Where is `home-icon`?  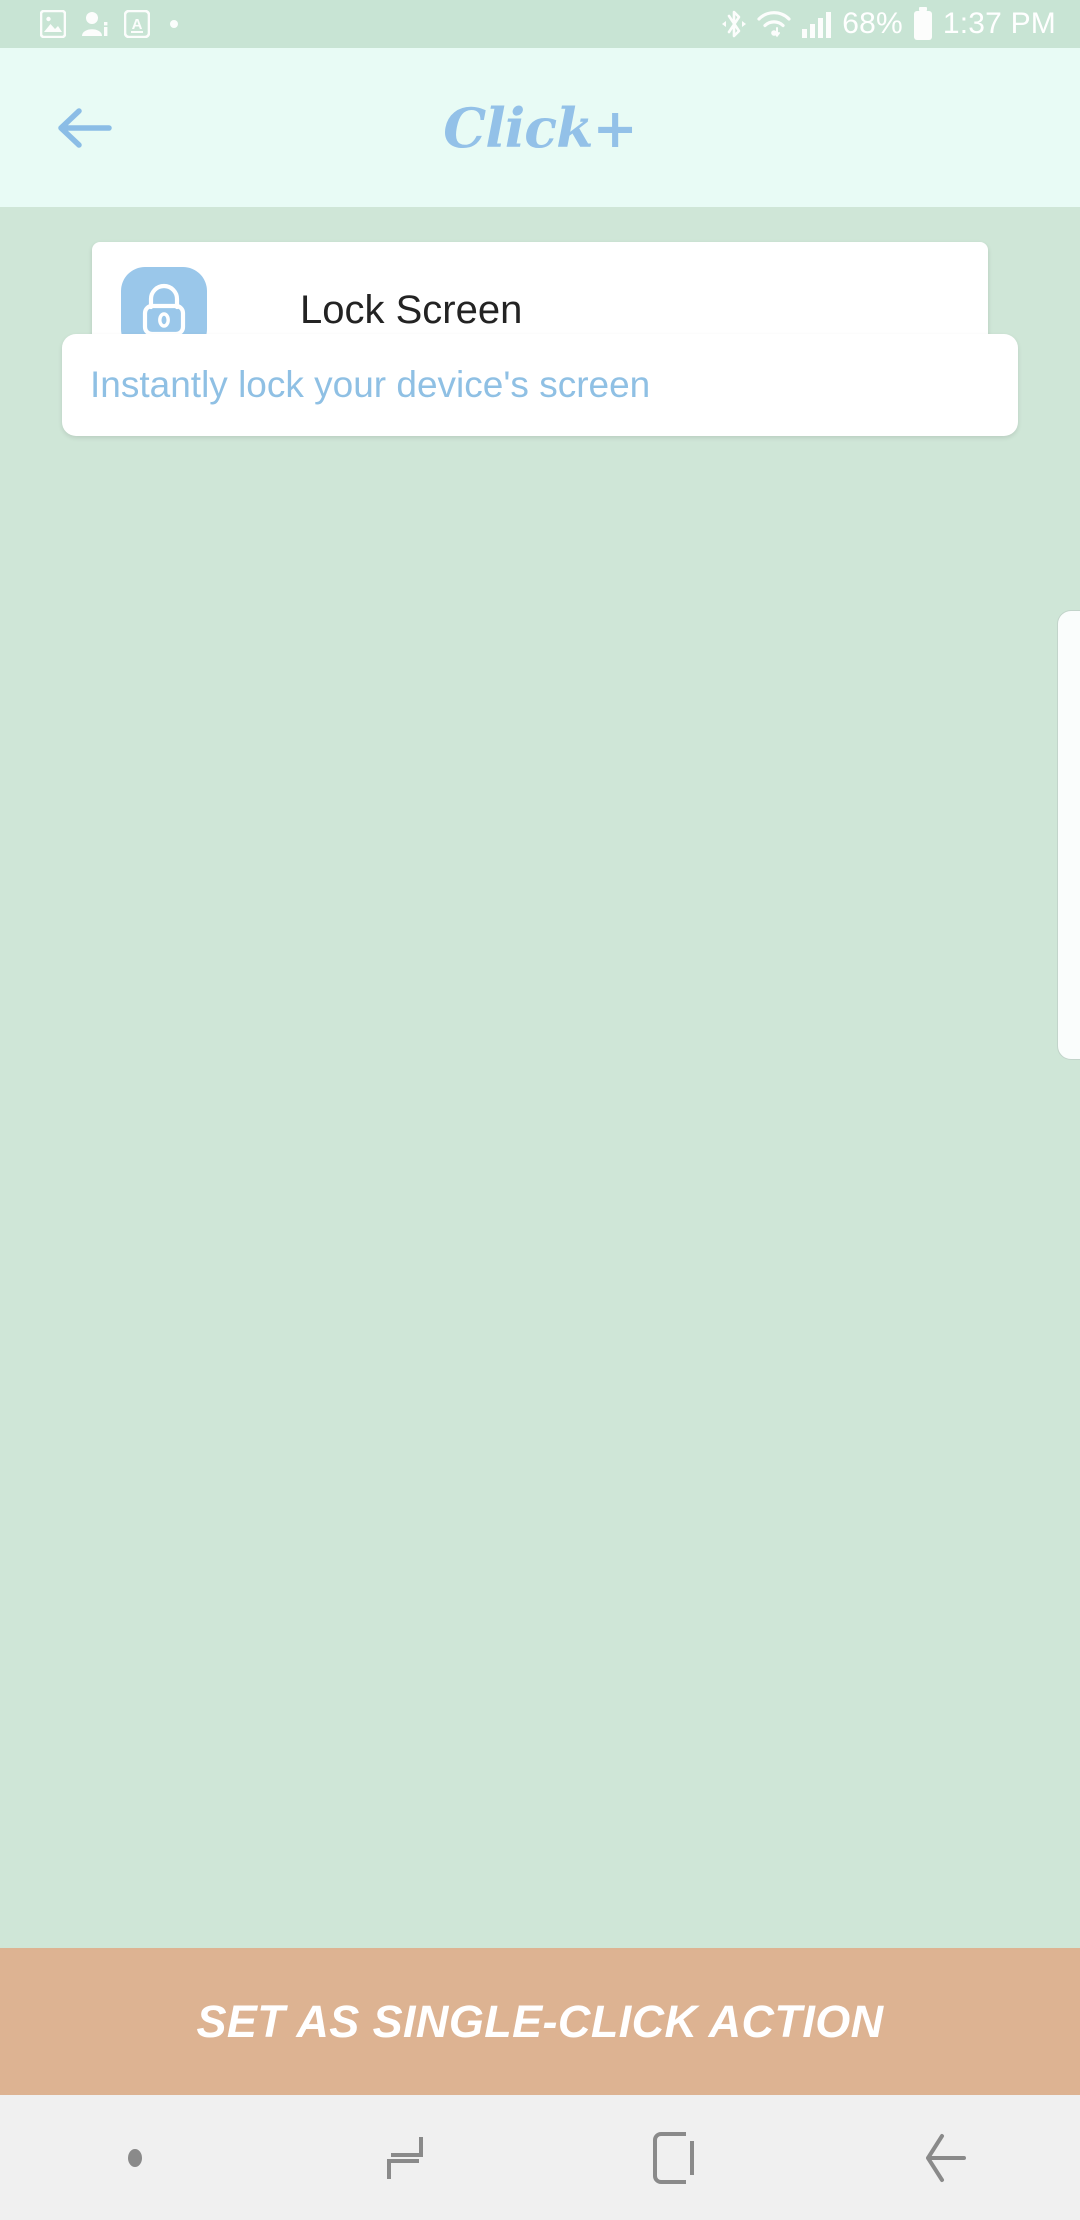 home-icon is located at coordinates (673, 2157).